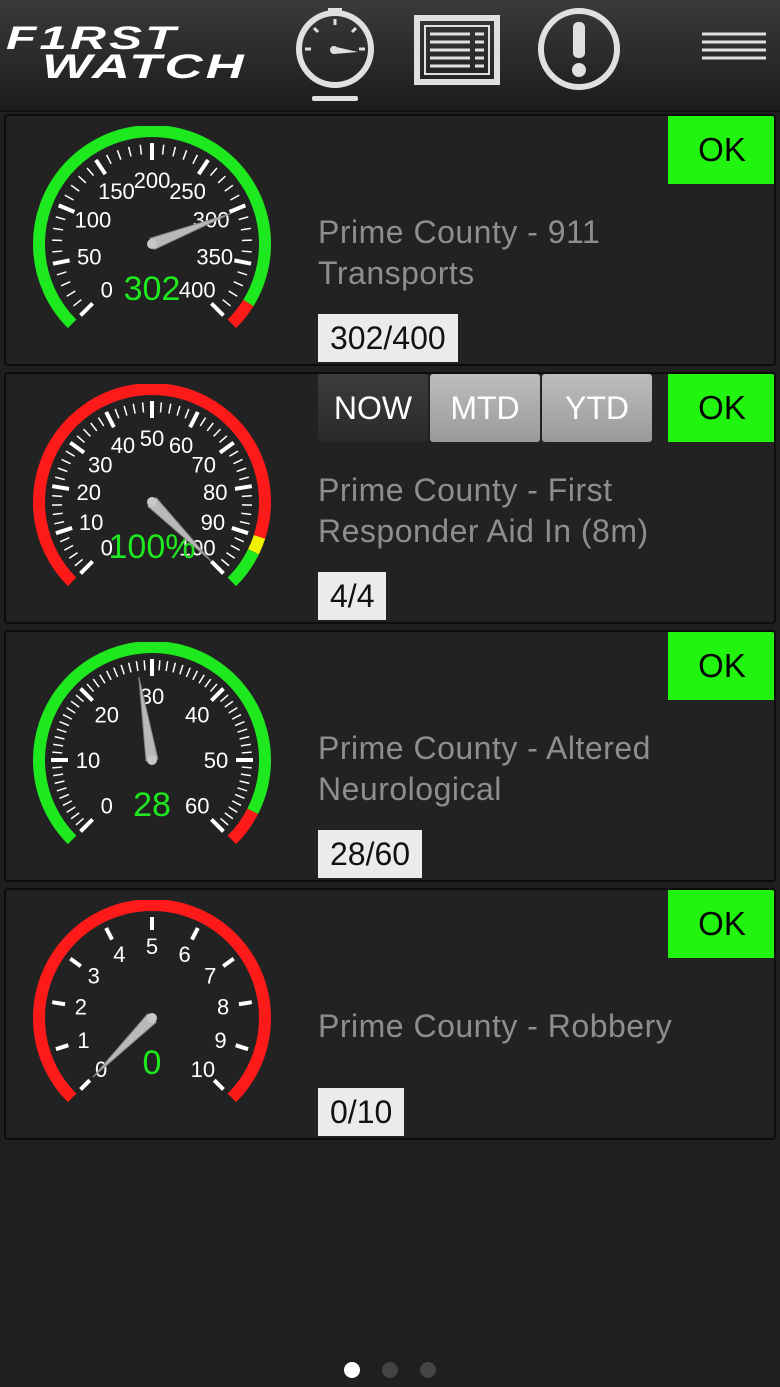  What do you see at coordinates (390, 56) in the screenshot?
I see `app-header: F1RST WATCH` at bounding box center [390, 56].